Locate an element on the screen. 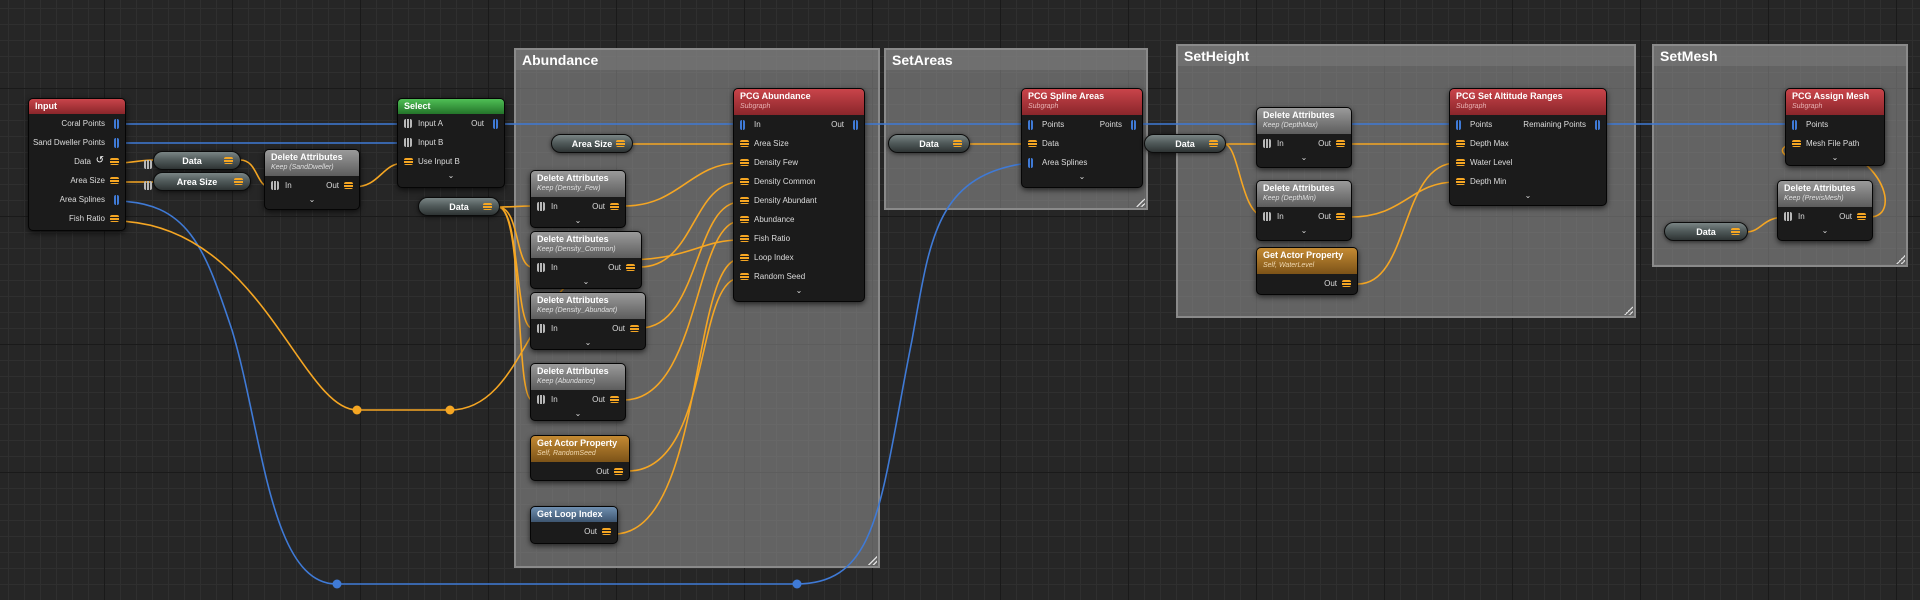 Image resolution: width=1920 pixels, height=600 pixels. pin-random-seed: Random Seed is located at coordinates (799, 276).